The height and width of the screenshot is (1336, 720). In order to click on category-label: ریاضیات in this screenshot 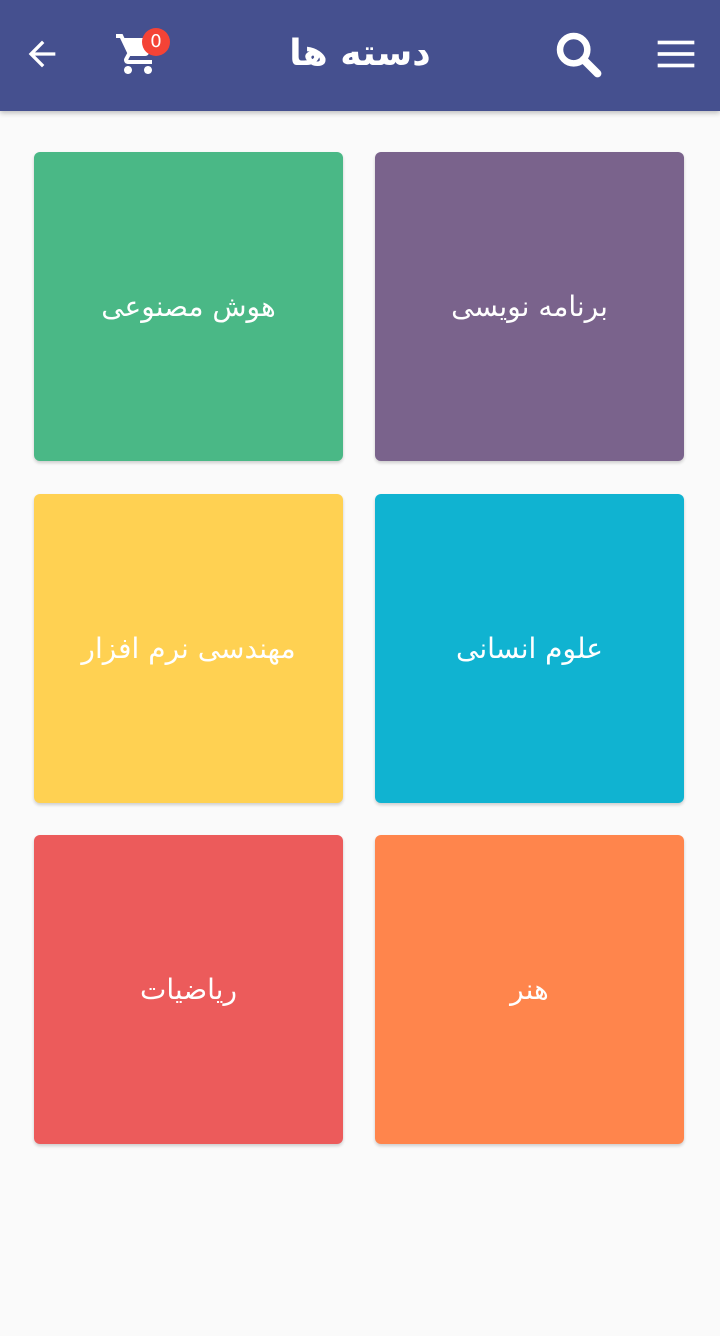, I will do `click(188, 989)`.